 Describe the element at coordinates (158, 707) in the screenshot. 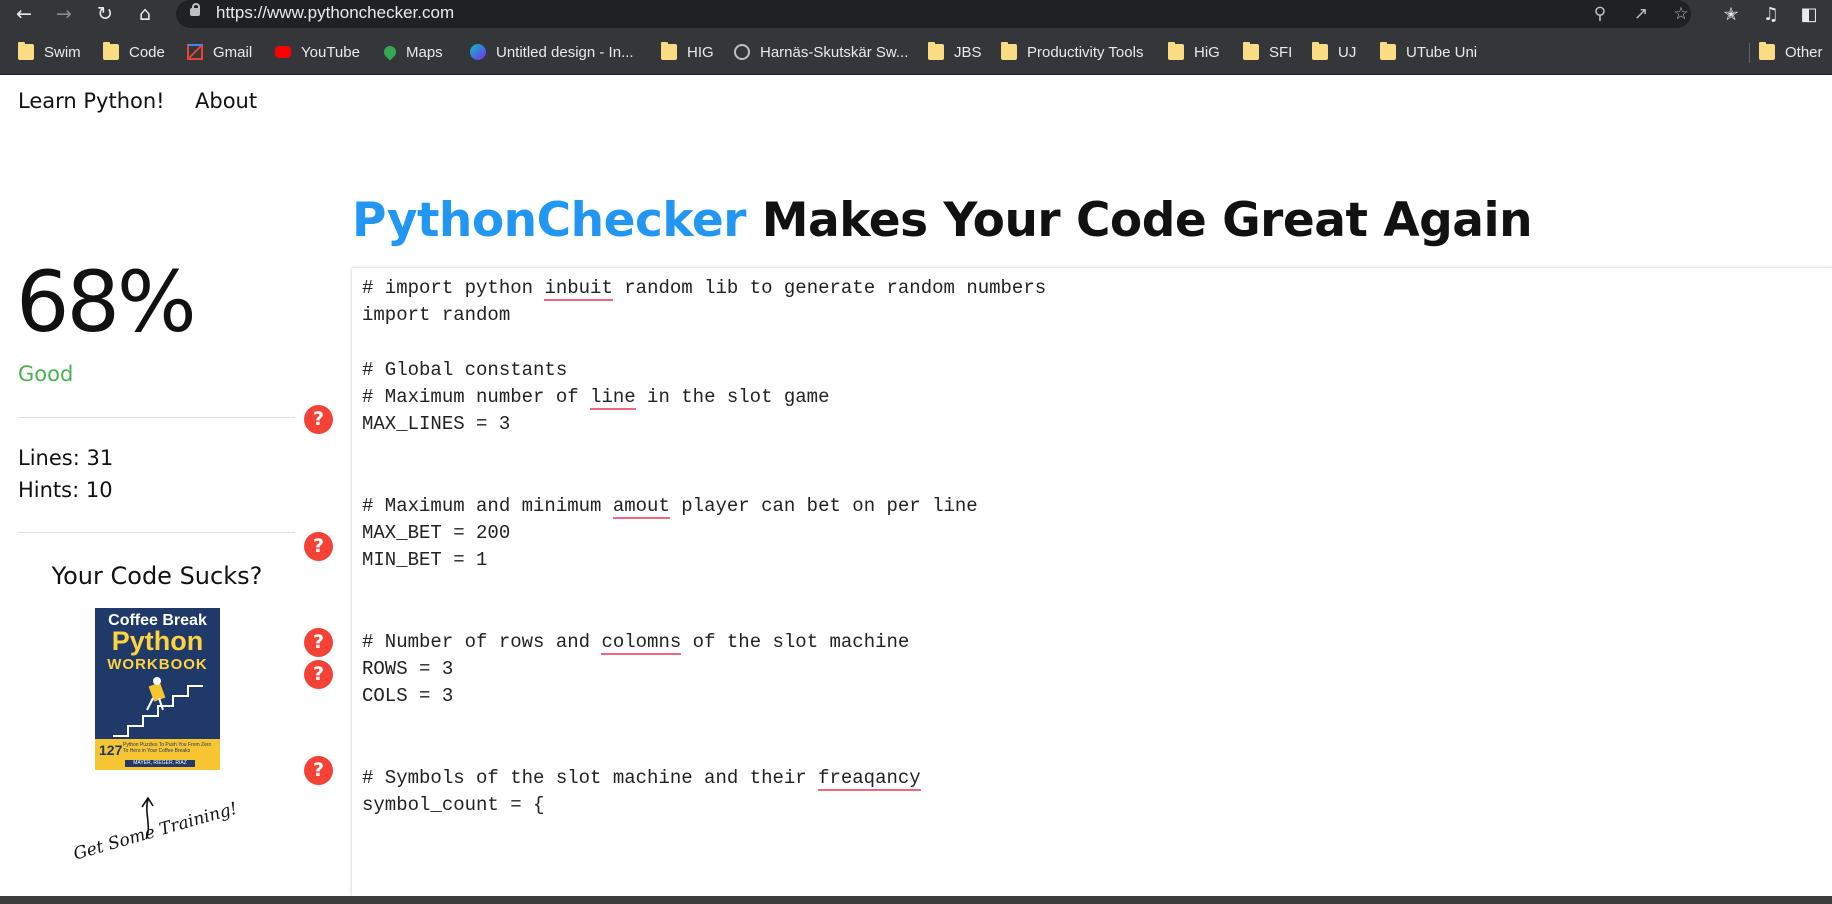

I see `stairs-illustration-icon` at that location.